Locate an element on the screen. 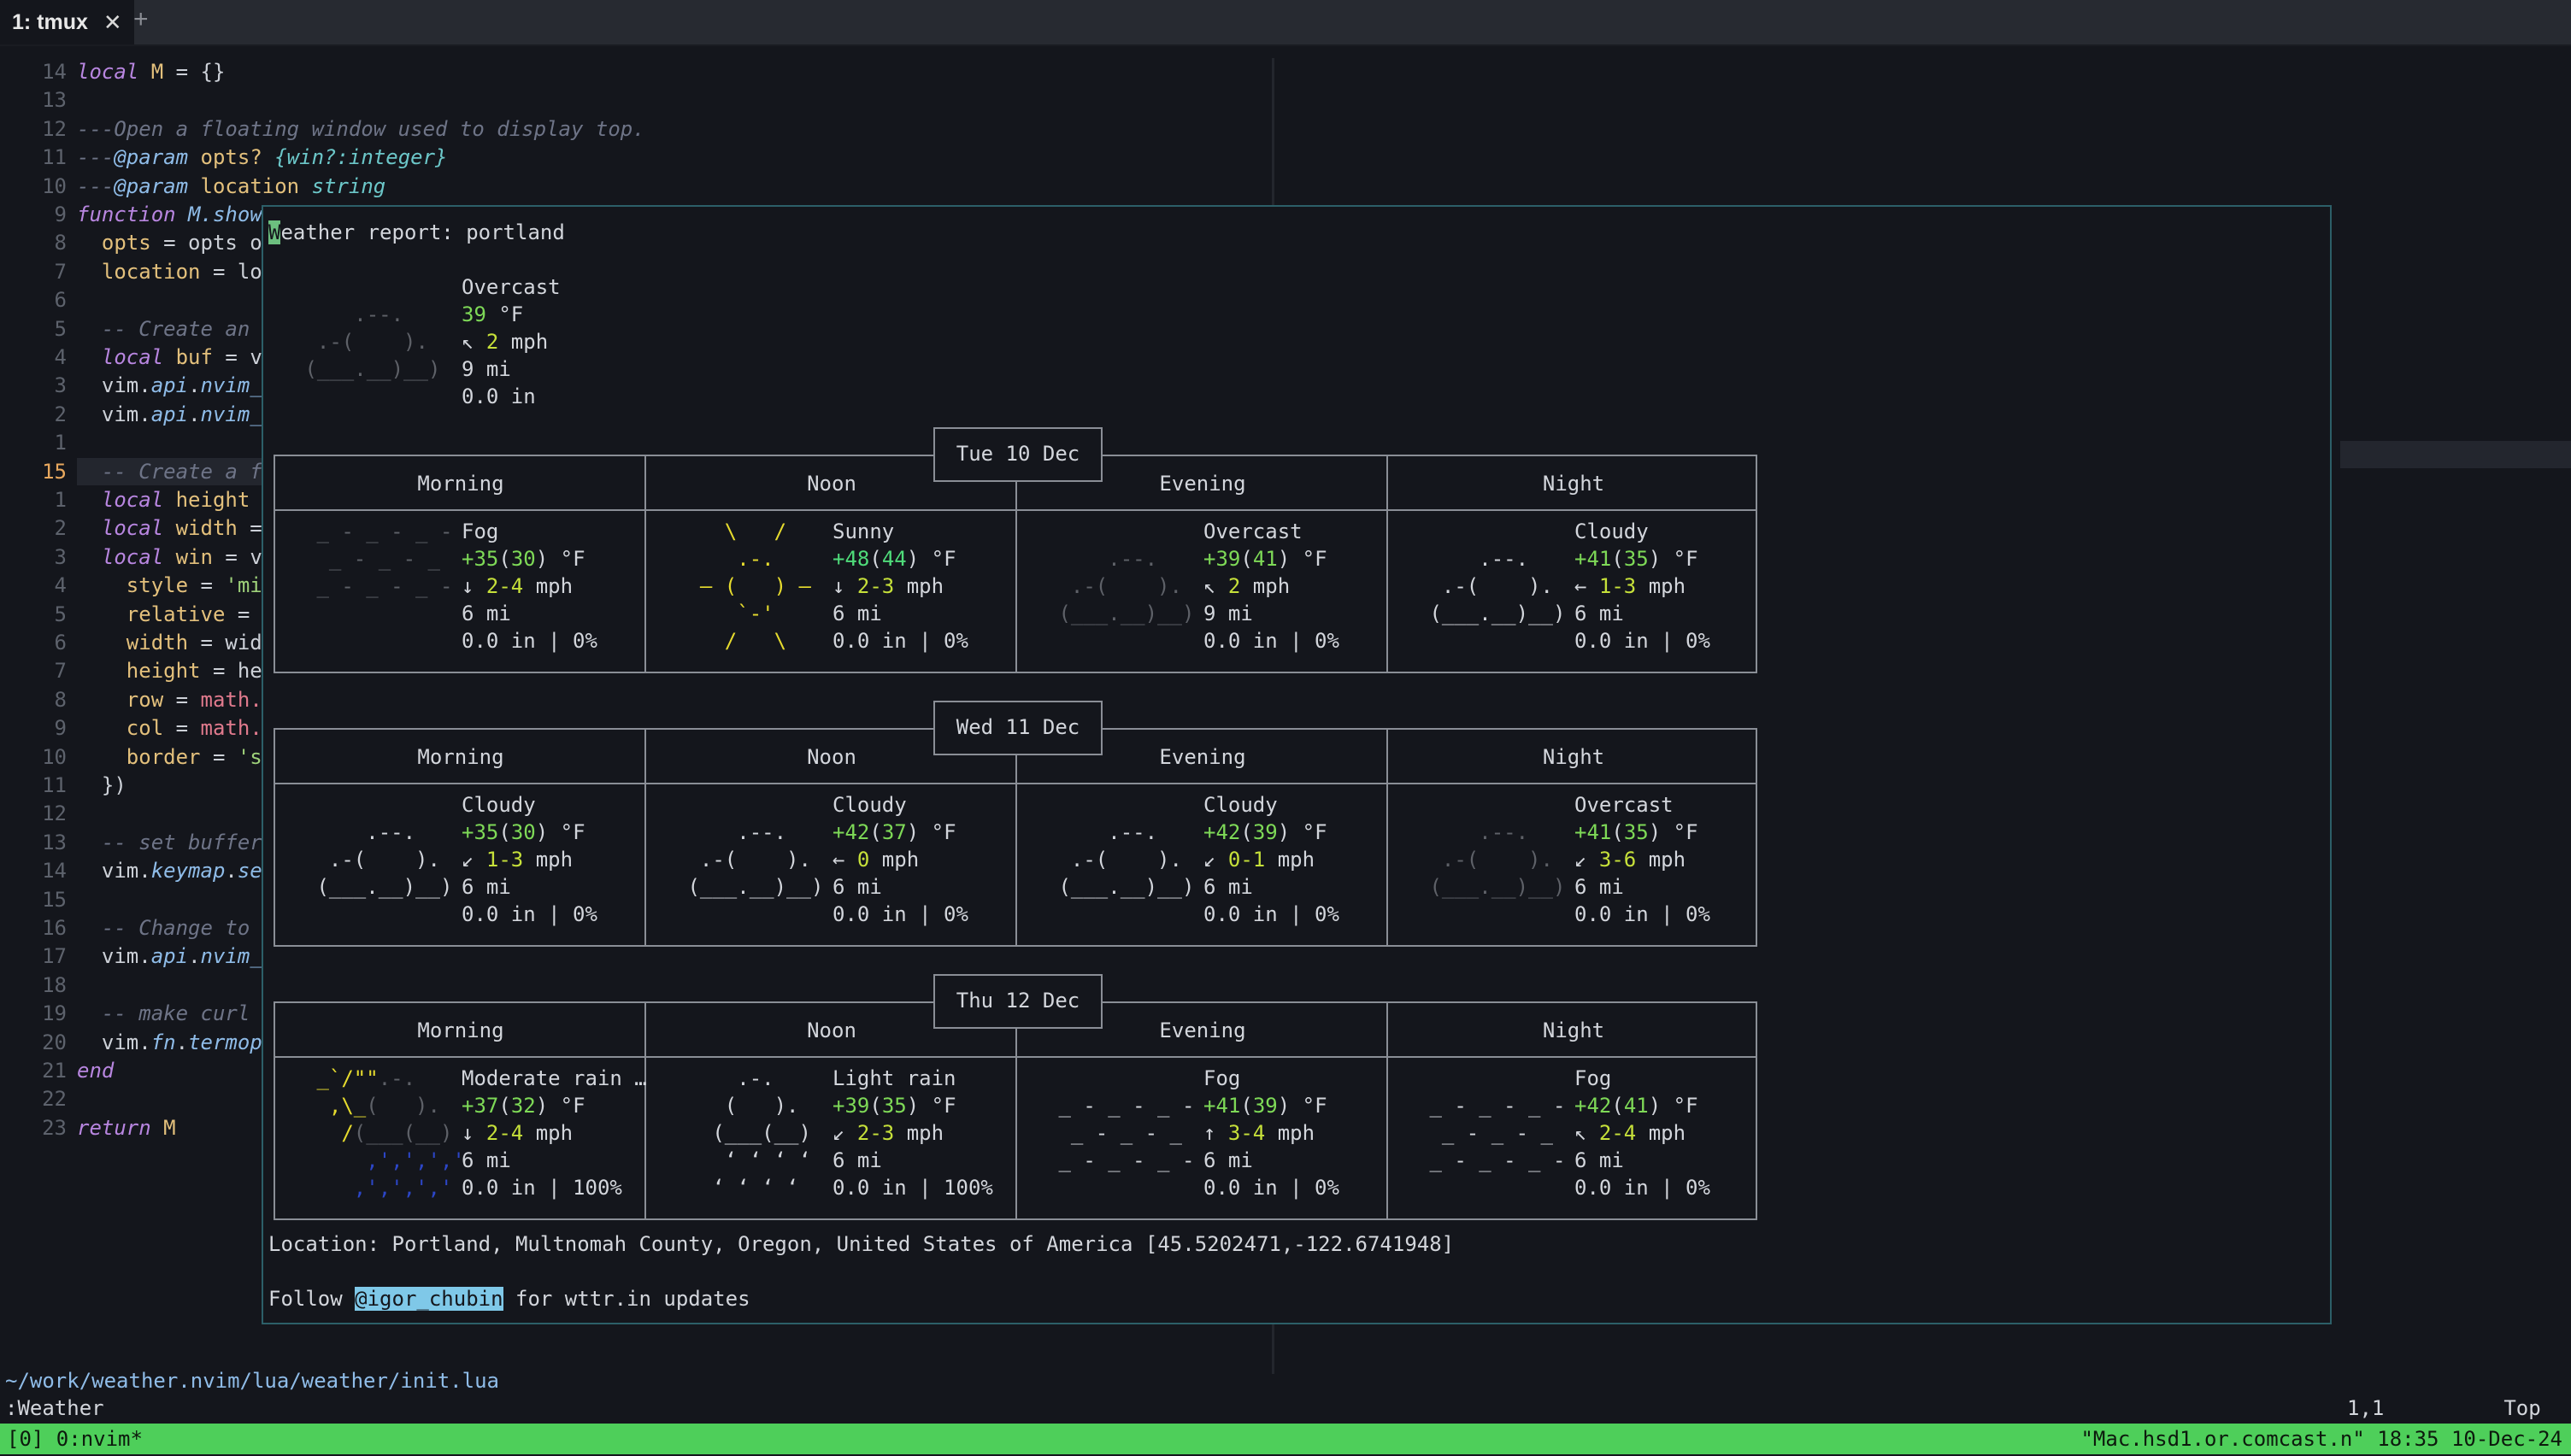  code-token: opts? is located at coordinates (231, 158).